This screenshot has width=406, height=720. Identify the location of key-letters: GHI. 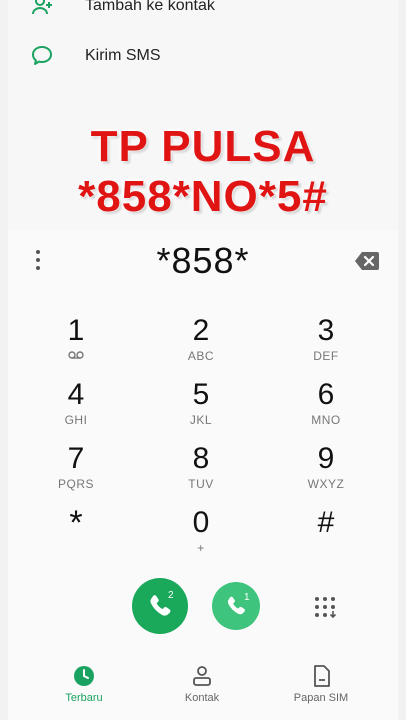
(76, 420).